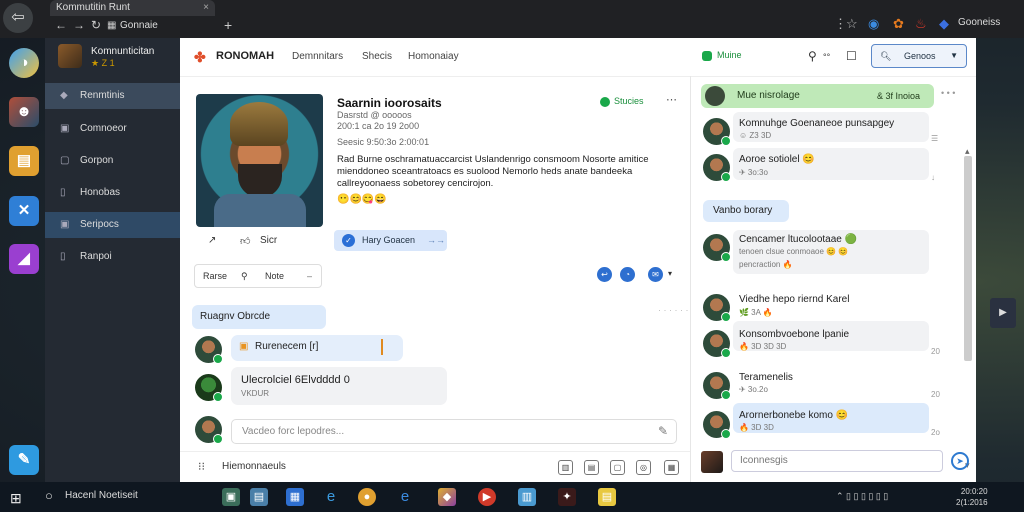 The width and height of the screenshot is (1024, 512). What do you see at coordinates (268, 240) in the screenshot?
I see `like-label: Sicr` at bounding box center [268, 240].